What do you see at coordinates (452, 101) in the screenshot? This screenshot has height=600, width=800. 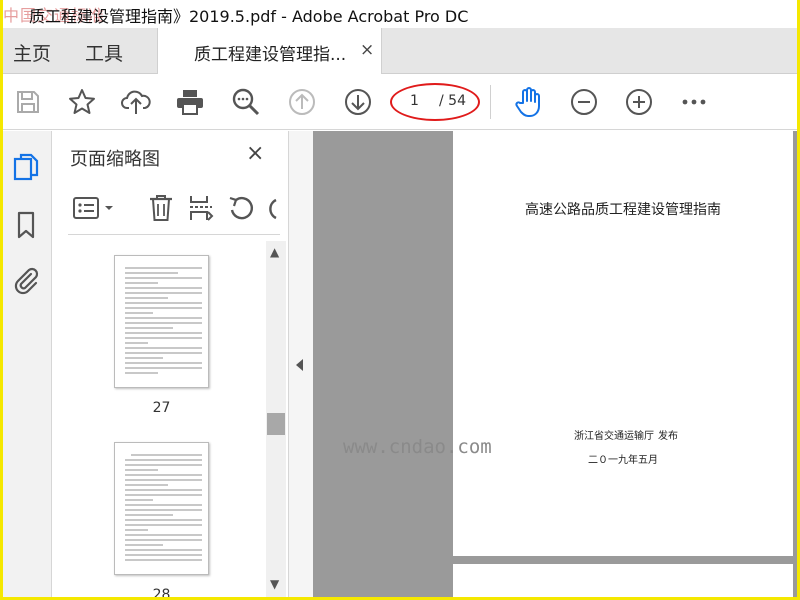 I see `total-pages: / 54` at bounding box center [452, 101].